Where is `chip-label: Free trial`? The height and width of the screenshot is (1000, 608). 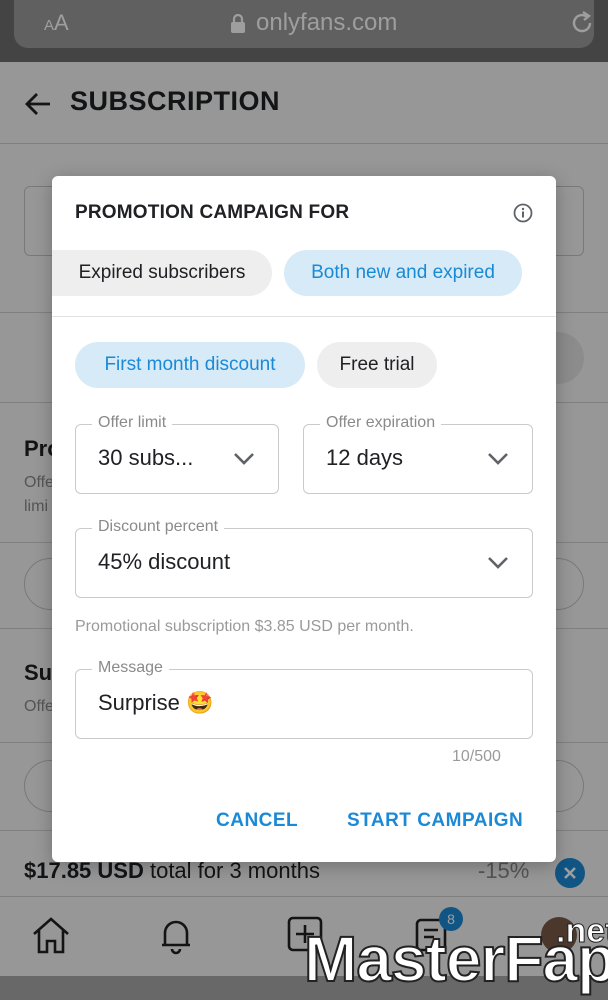
chip-label: Free trial is located at coordinates (377, 364).